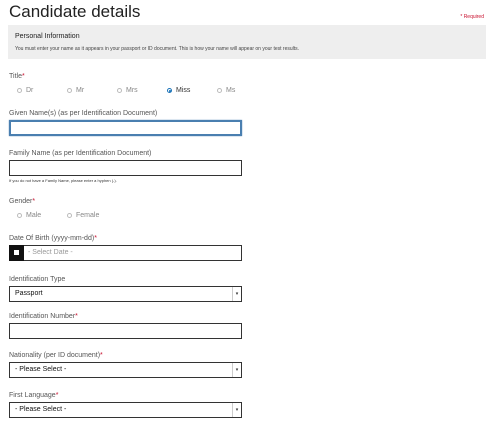  What do you see at coordinates (47, 36) in the screenshot?
I see `panel-heading: Personal Information` at bounding box center [47, 36].